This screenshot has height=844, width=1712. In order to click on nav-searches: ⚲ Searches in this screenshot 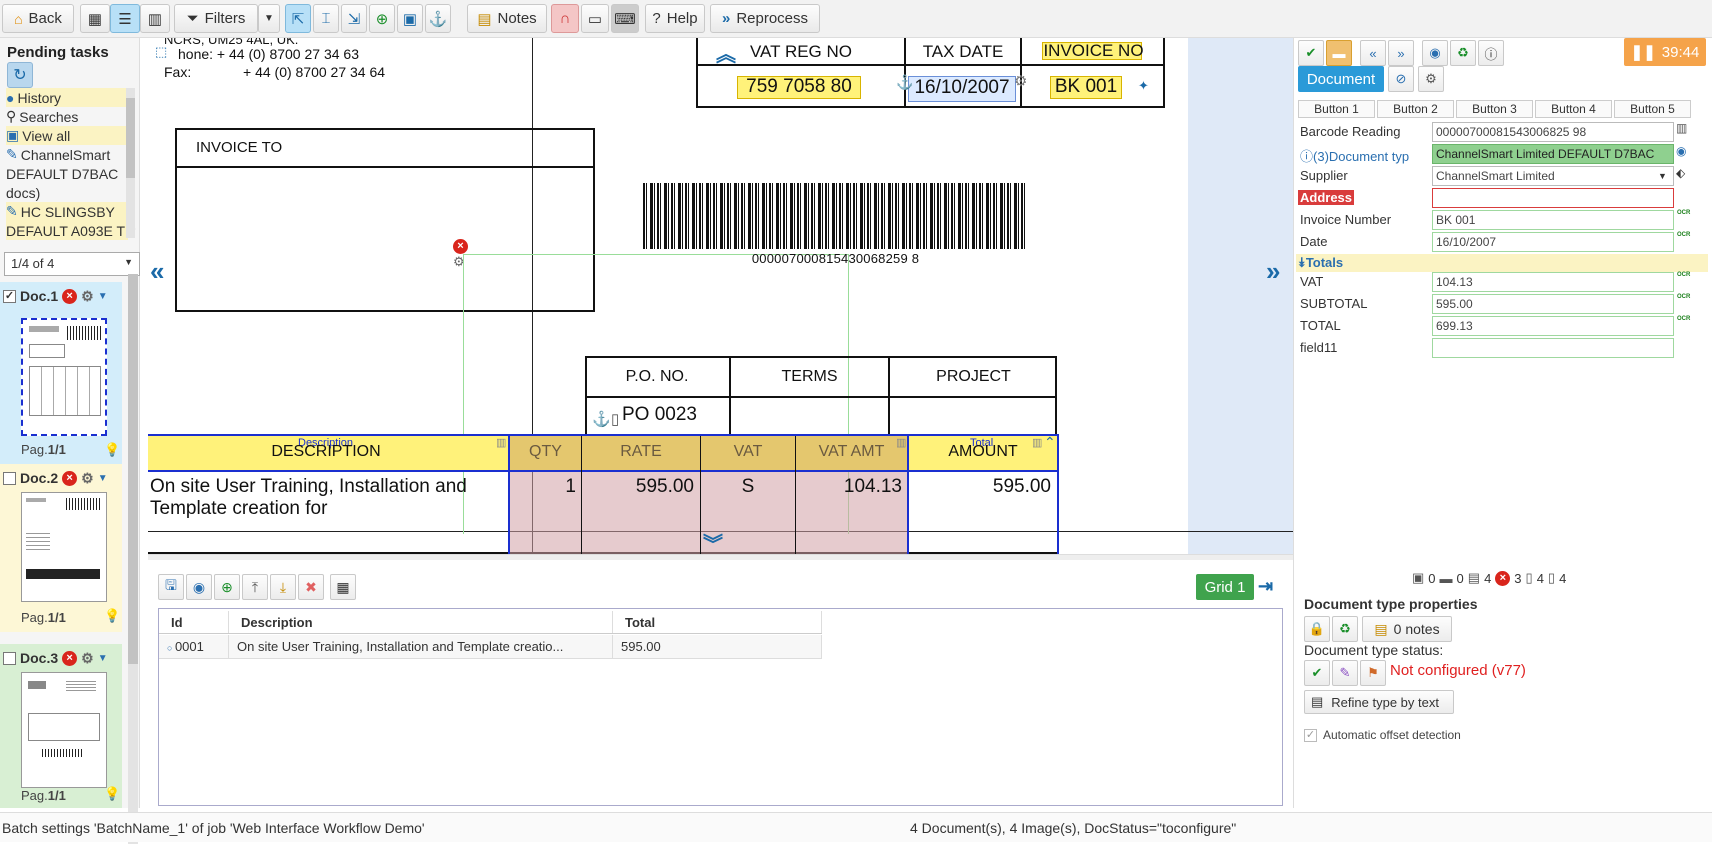, I will do `click(67, 116)`.